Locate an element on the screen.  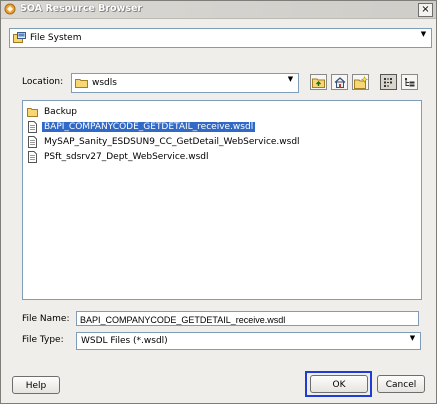
file-system-icon is located at coordinates (19, 37).